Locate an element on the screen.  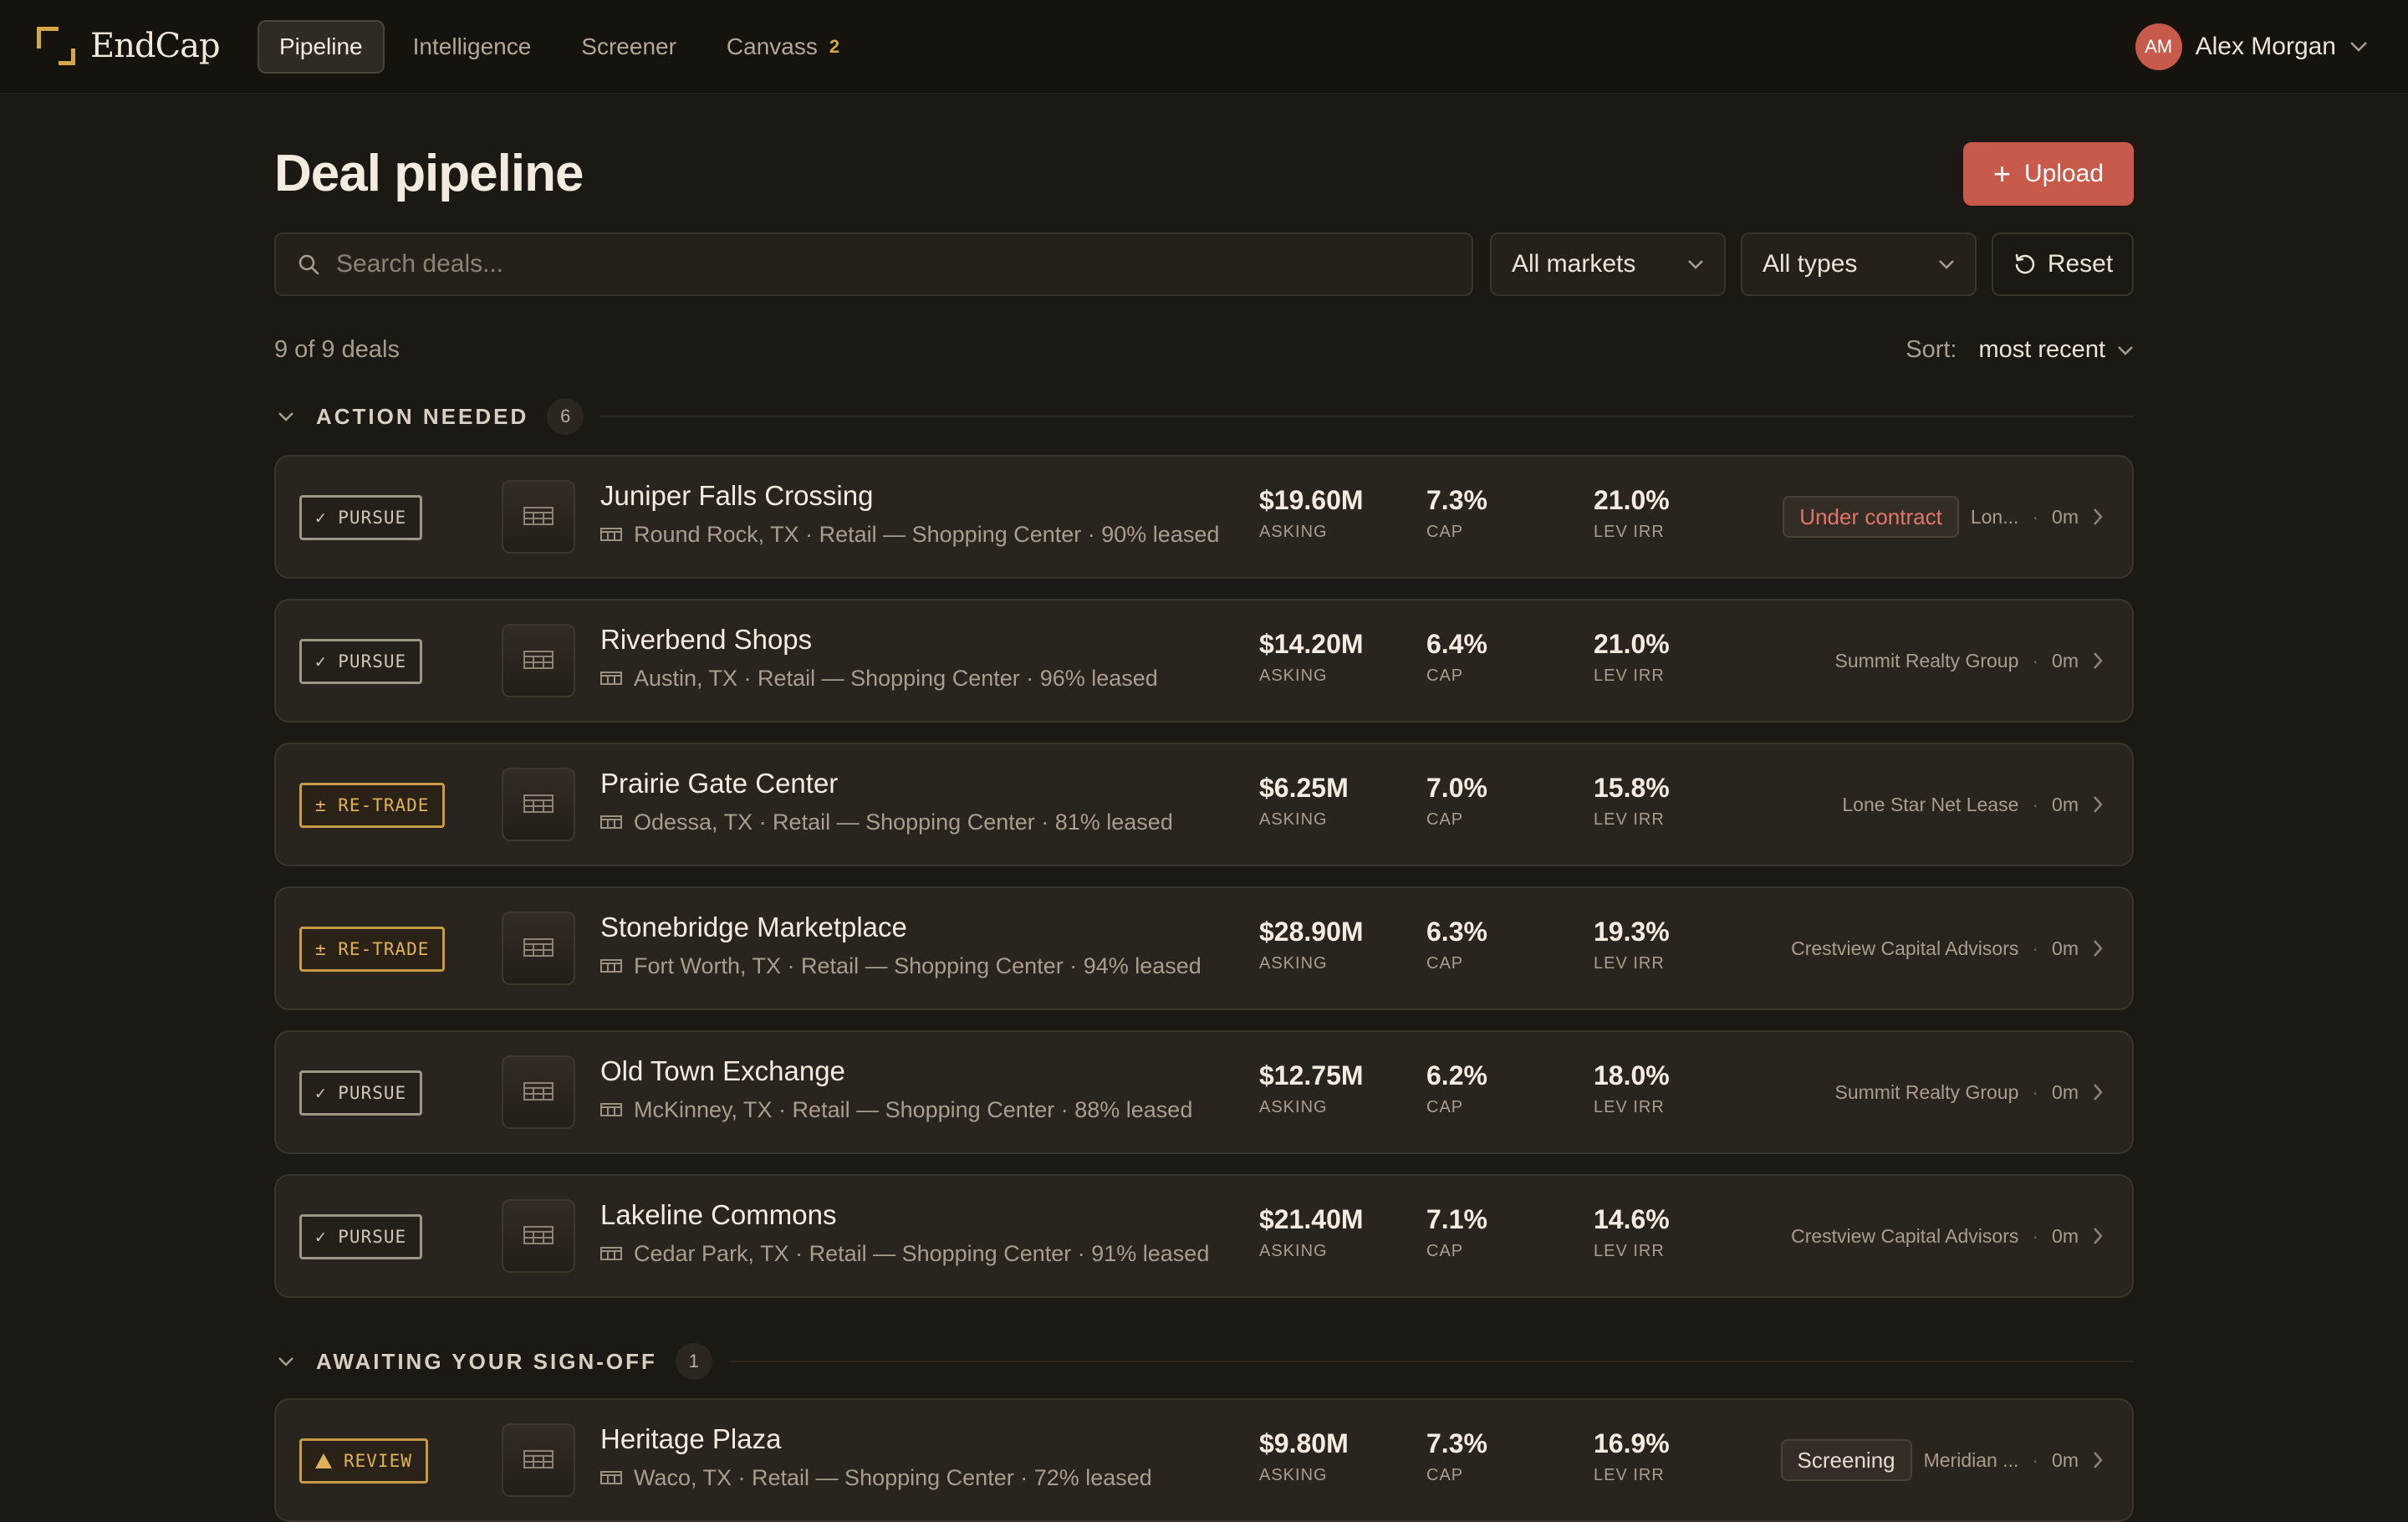
asking-value: $21.40M is located at coordinates (1312, 1219).